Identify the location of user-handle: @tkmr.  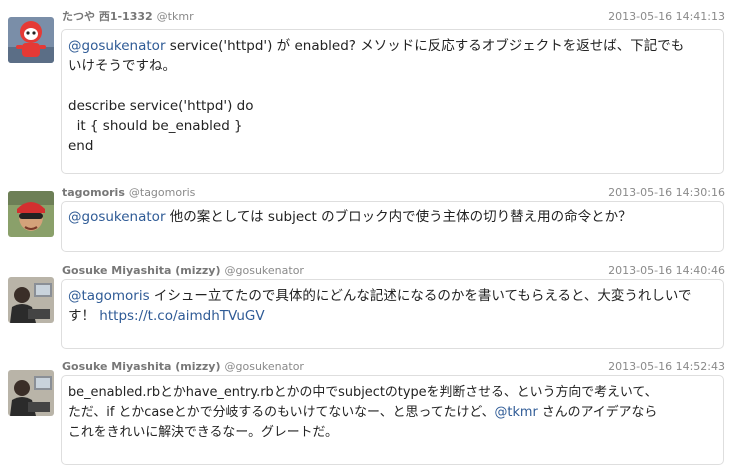
(175, 16).